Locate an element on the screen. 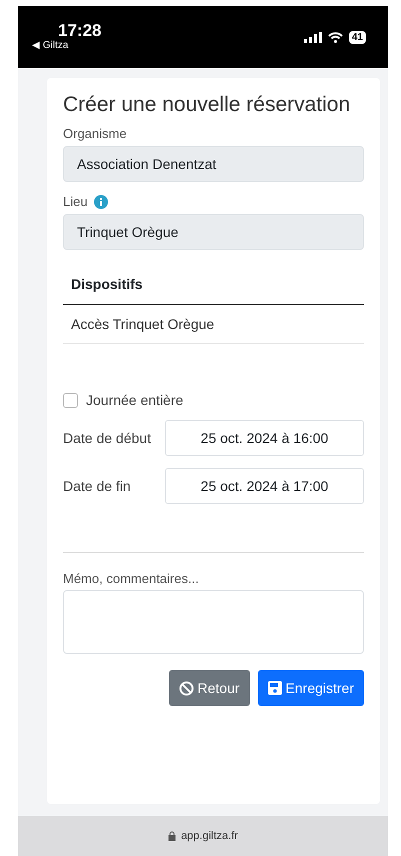 The image size is (401, 856). wifi-icon is located at coordinates (335, 37).